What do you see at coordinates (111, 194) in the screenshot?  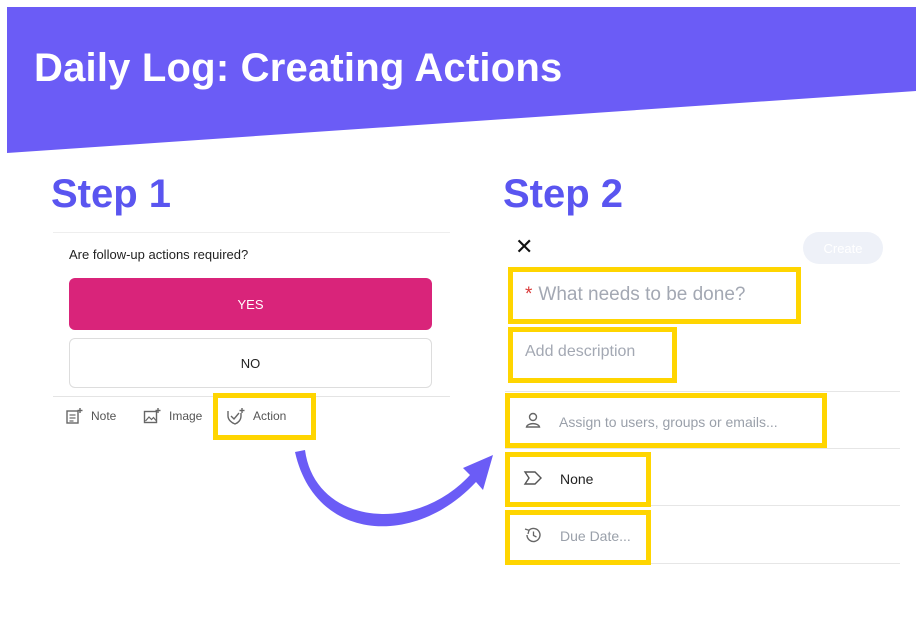 I see `step-1-heading: Step 1` at bounding box center [111, 194].